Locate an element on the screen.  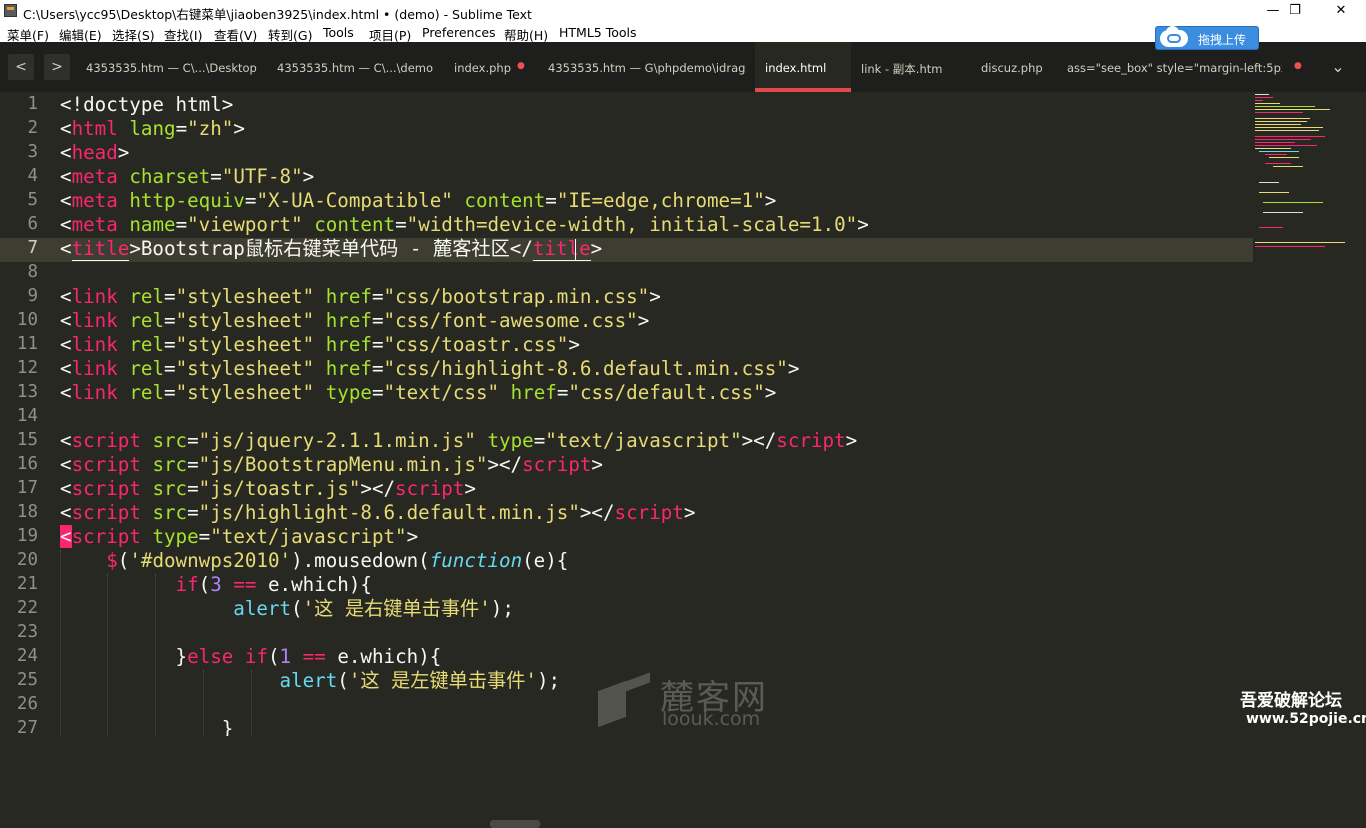
code-line-4: <meta charset="UTF-8"> is located at coordinates (187, 176).